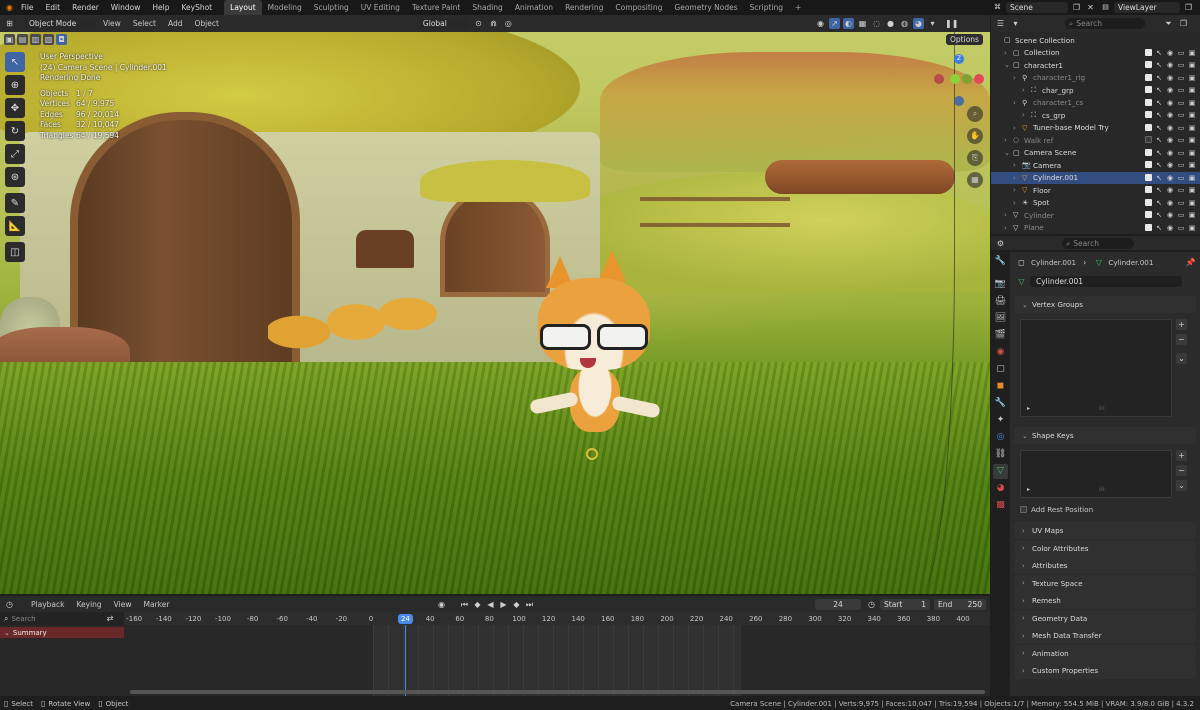 The height and width of the screenshot is (710, 1200). What do you see at coordinates (1000, 243) in the screenshot?
I see `properties-editor-icon: ⚙` at bounding box center [1000, 243].